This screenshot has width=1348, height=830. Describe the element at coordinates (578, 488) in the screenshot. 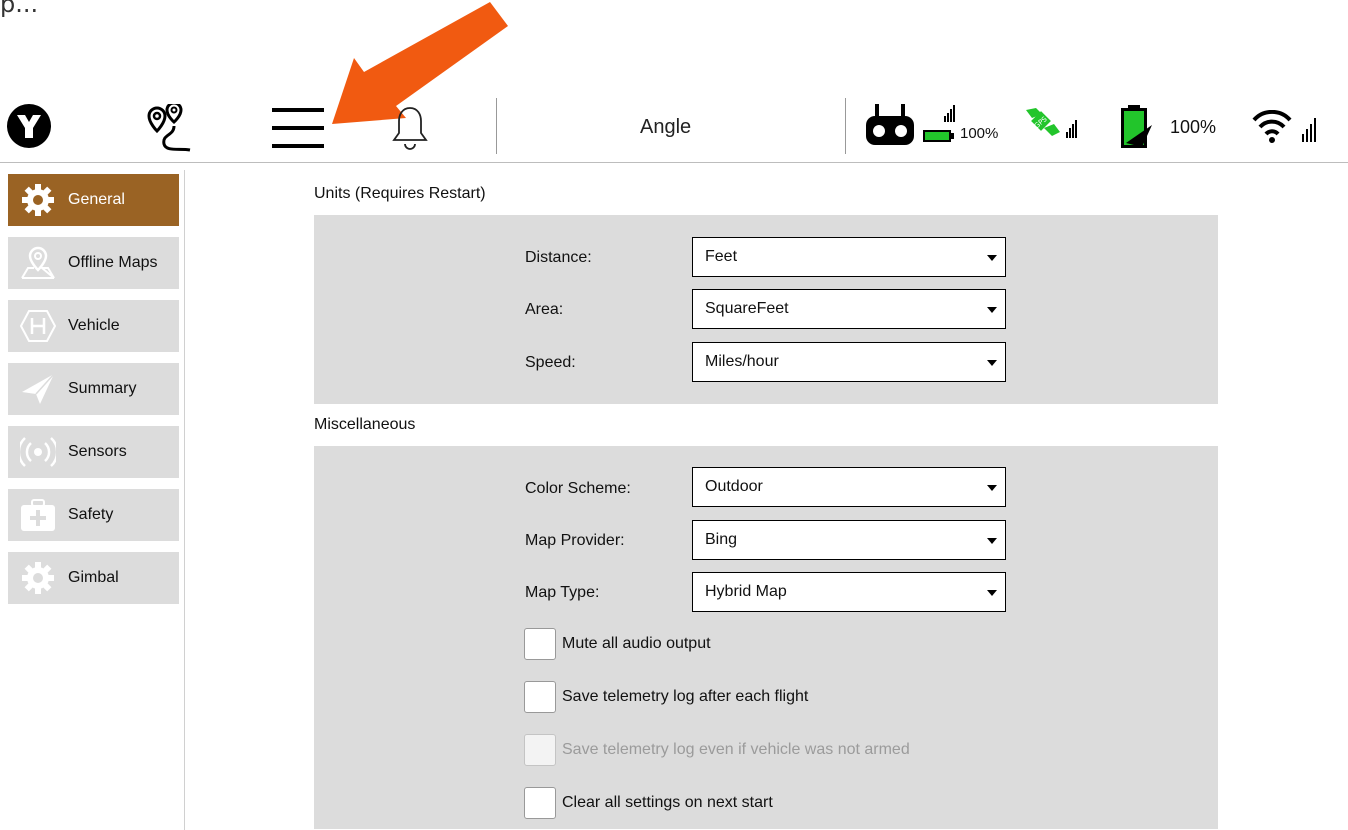

I see `color-scheme-label: Color Scheme:` at that location.